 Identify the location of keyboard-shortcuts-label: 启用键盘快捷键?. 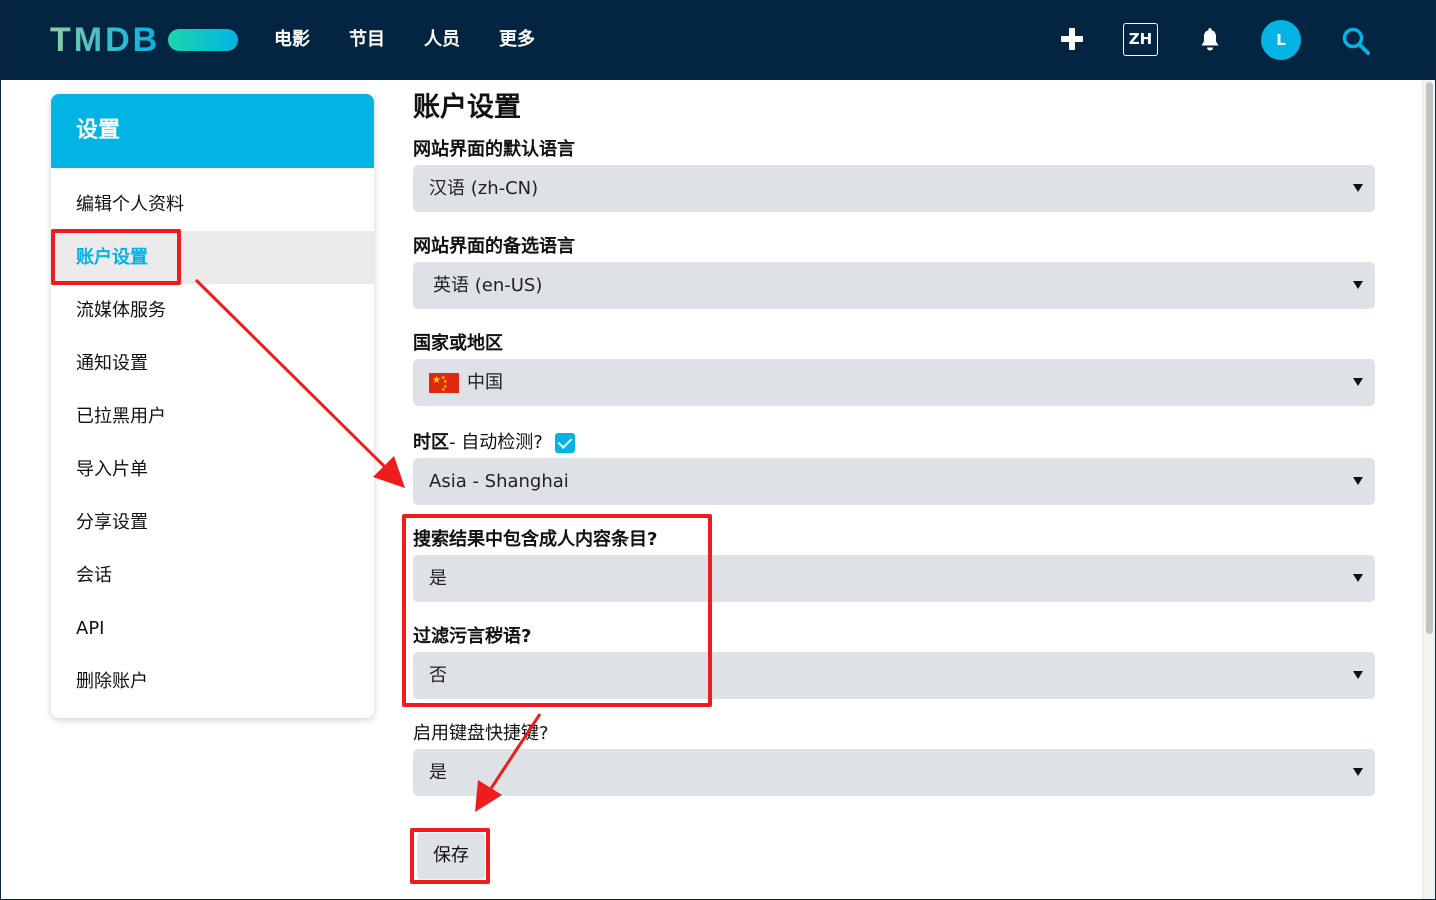
(481, 733).